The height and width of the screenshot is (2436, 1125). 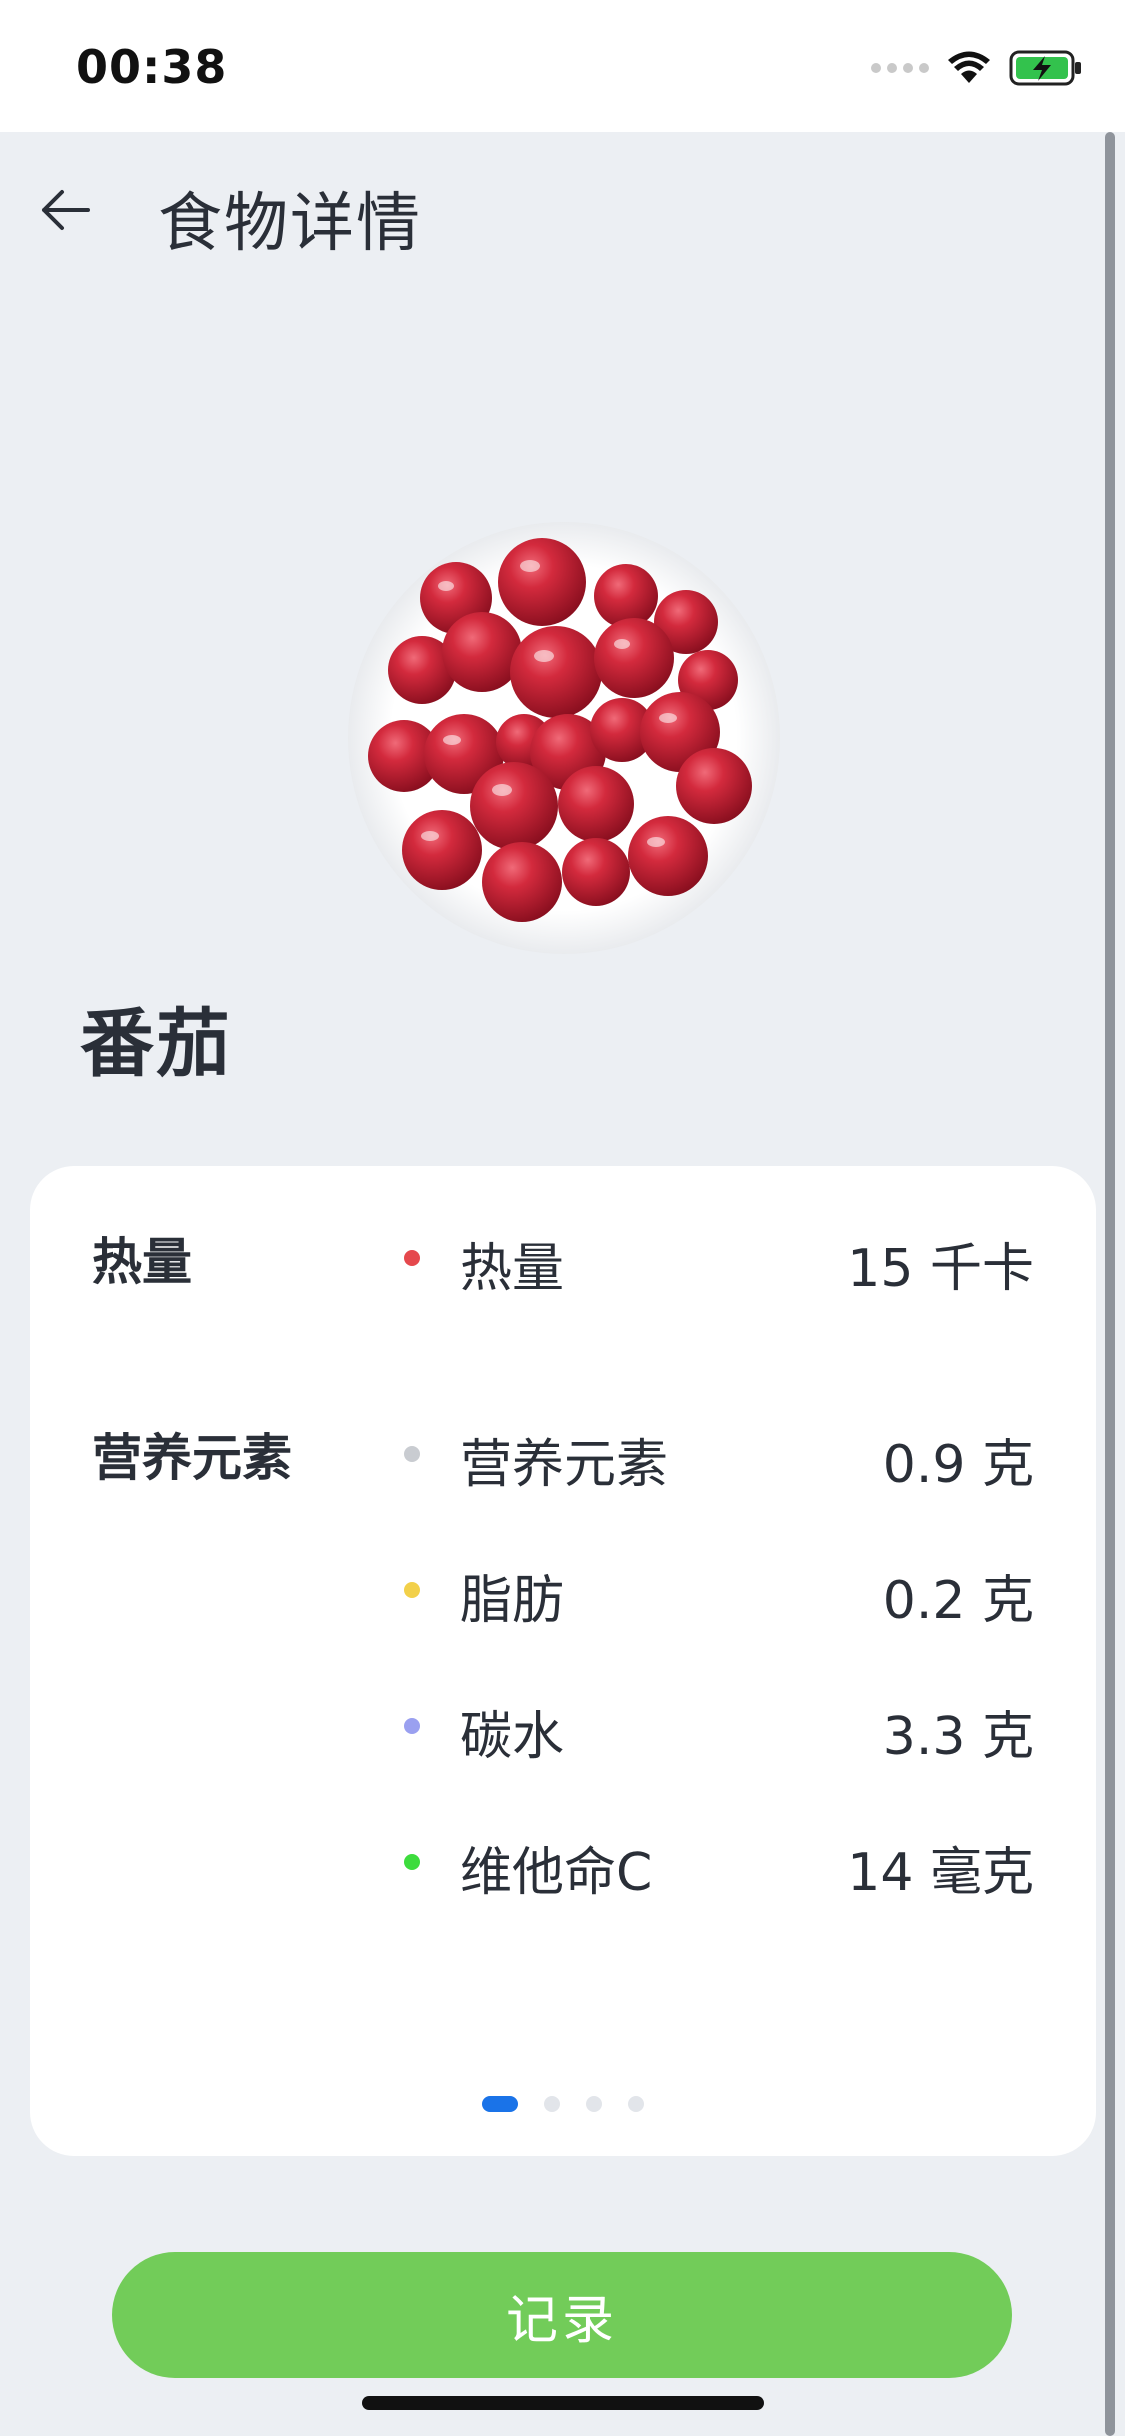 I want to click on page-dot-active, so click(x=500, y=2104).